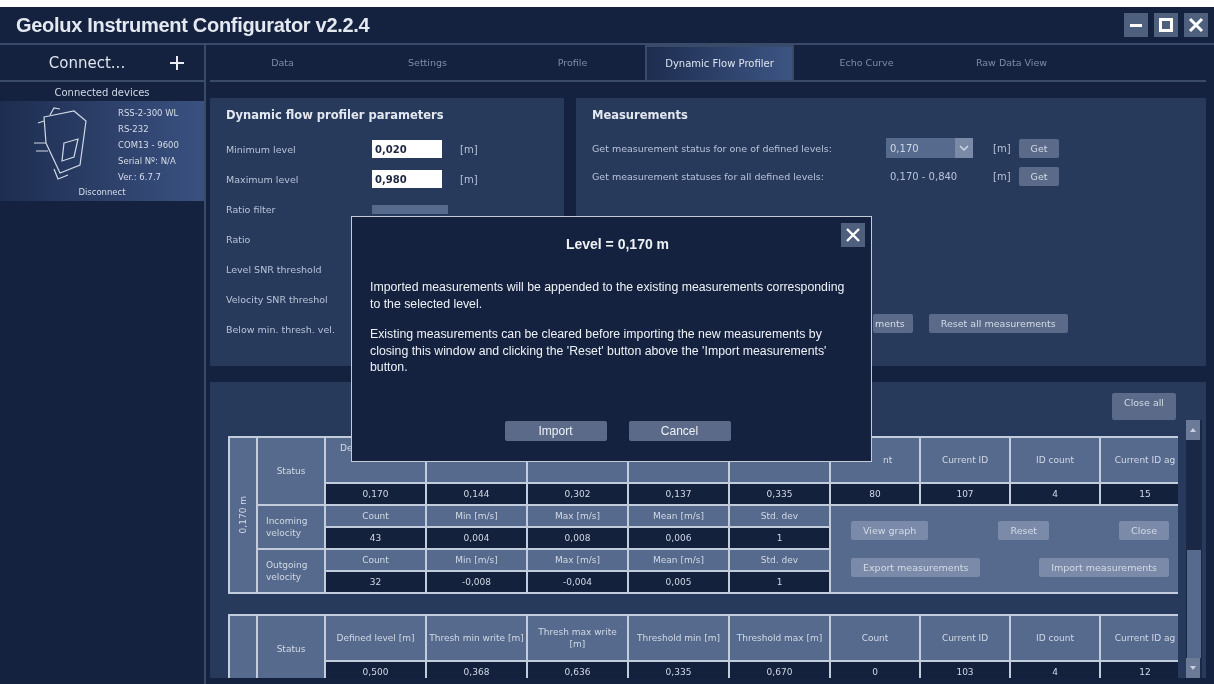 The height and width of the screenshot is (684, 1214). What do you see at coordinates (924, 176) in the screenshot?
I see `range-value: 0,170 - 0,840` at bounding box center [924, 176].